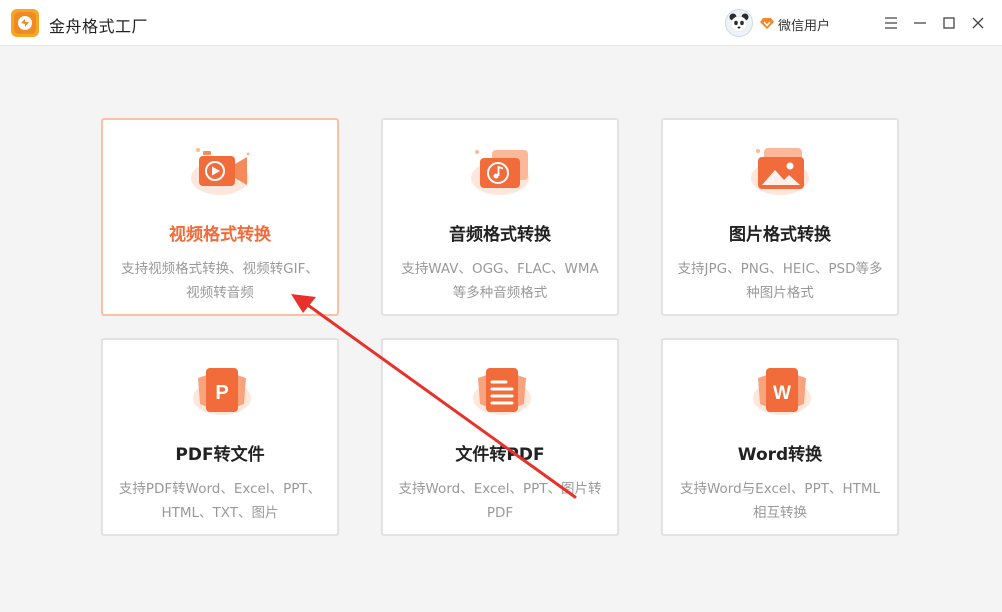 The width and height of the screenshot is (1002, 612). Describe the element at coordinates (780, 501) in the screenshot. I see `card-description: 支持Word与Excel、PPT、HTML相互转换` at that location.